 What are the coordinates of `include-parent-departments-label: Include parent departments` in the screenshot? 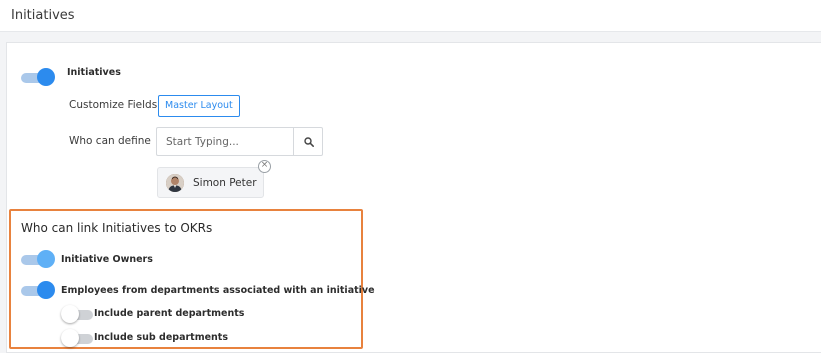 It's located at (169, 313).